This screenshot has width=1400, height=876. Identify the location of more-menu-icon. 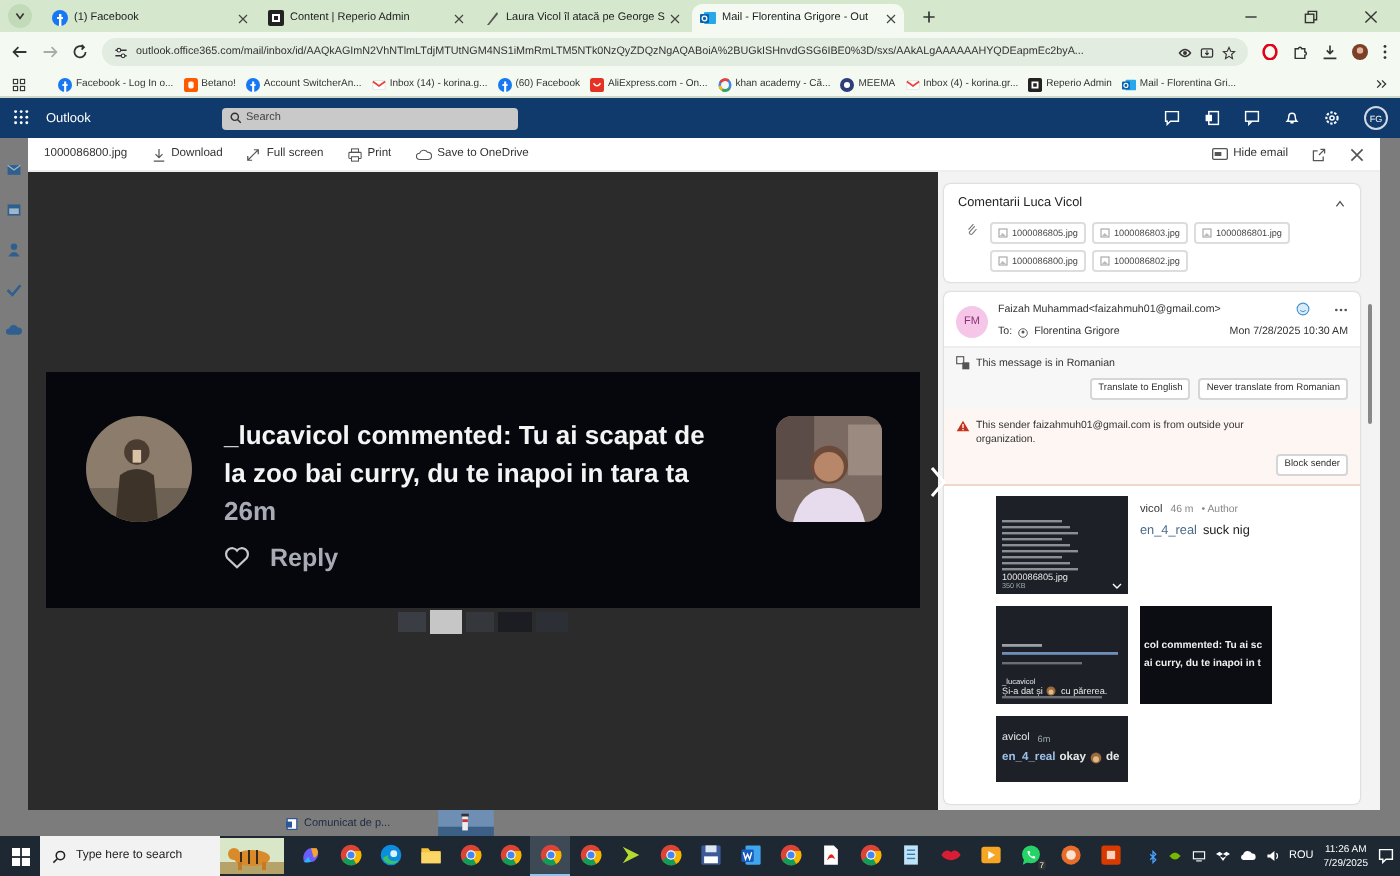
(1385, 52).